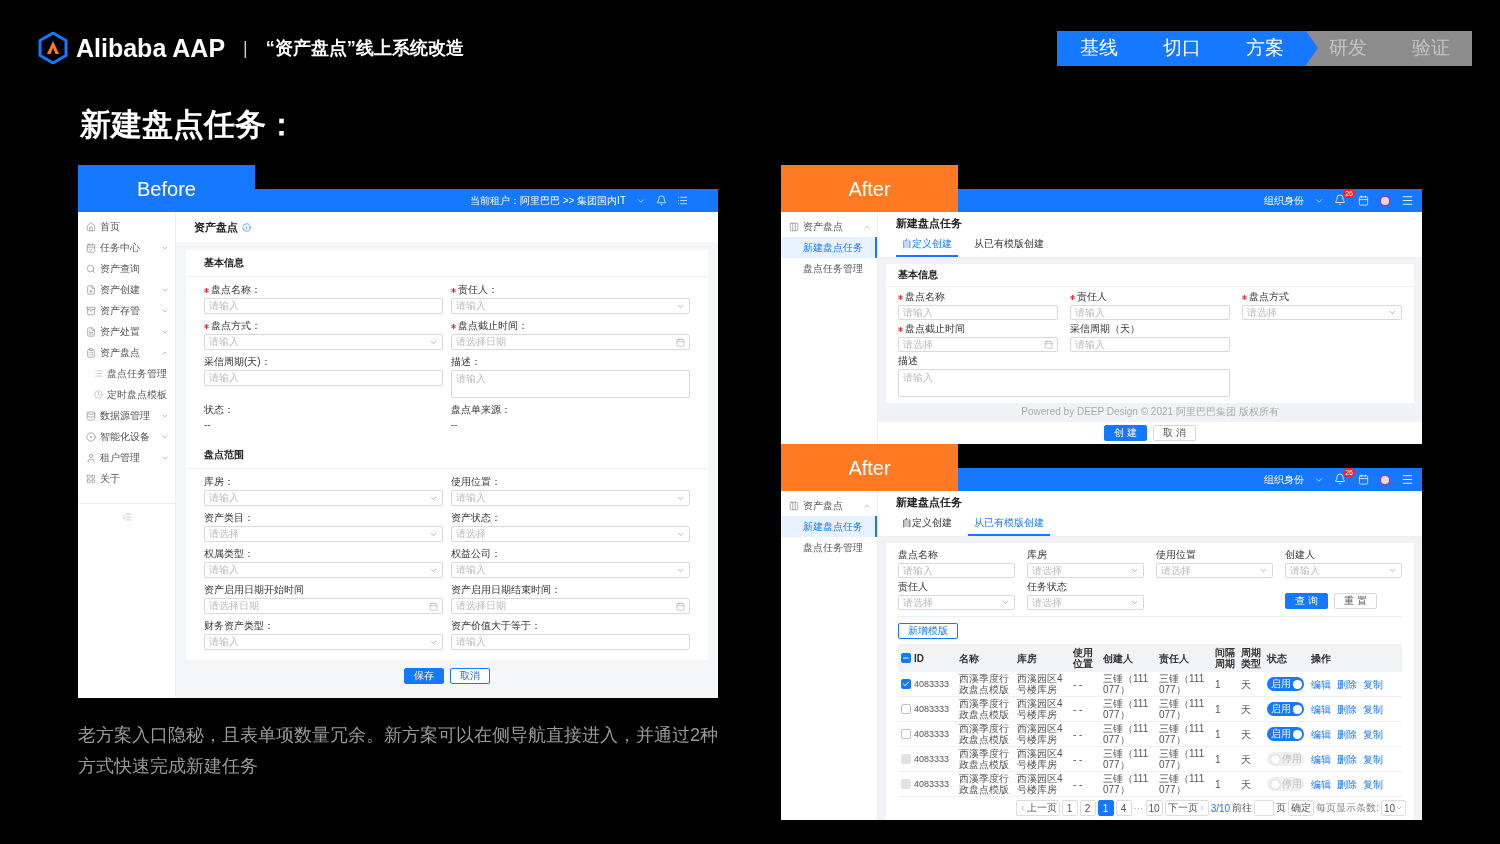 Image resolution: width=1500 pixels, height=844 pixels. What do you see at coordinates (126, 289) in the screenshot?
I see `sidebar-item: 资产创建` at bounding box center [126, 289].